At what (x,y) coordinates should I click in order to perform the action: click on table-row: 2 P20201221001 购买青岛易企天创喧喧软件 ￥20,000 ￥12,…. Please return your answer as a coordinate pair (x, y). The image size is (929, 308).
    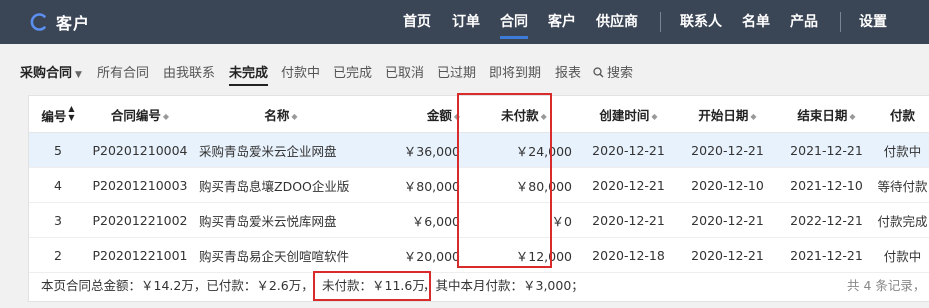
    Looking at the image, I should click on (479, 255).